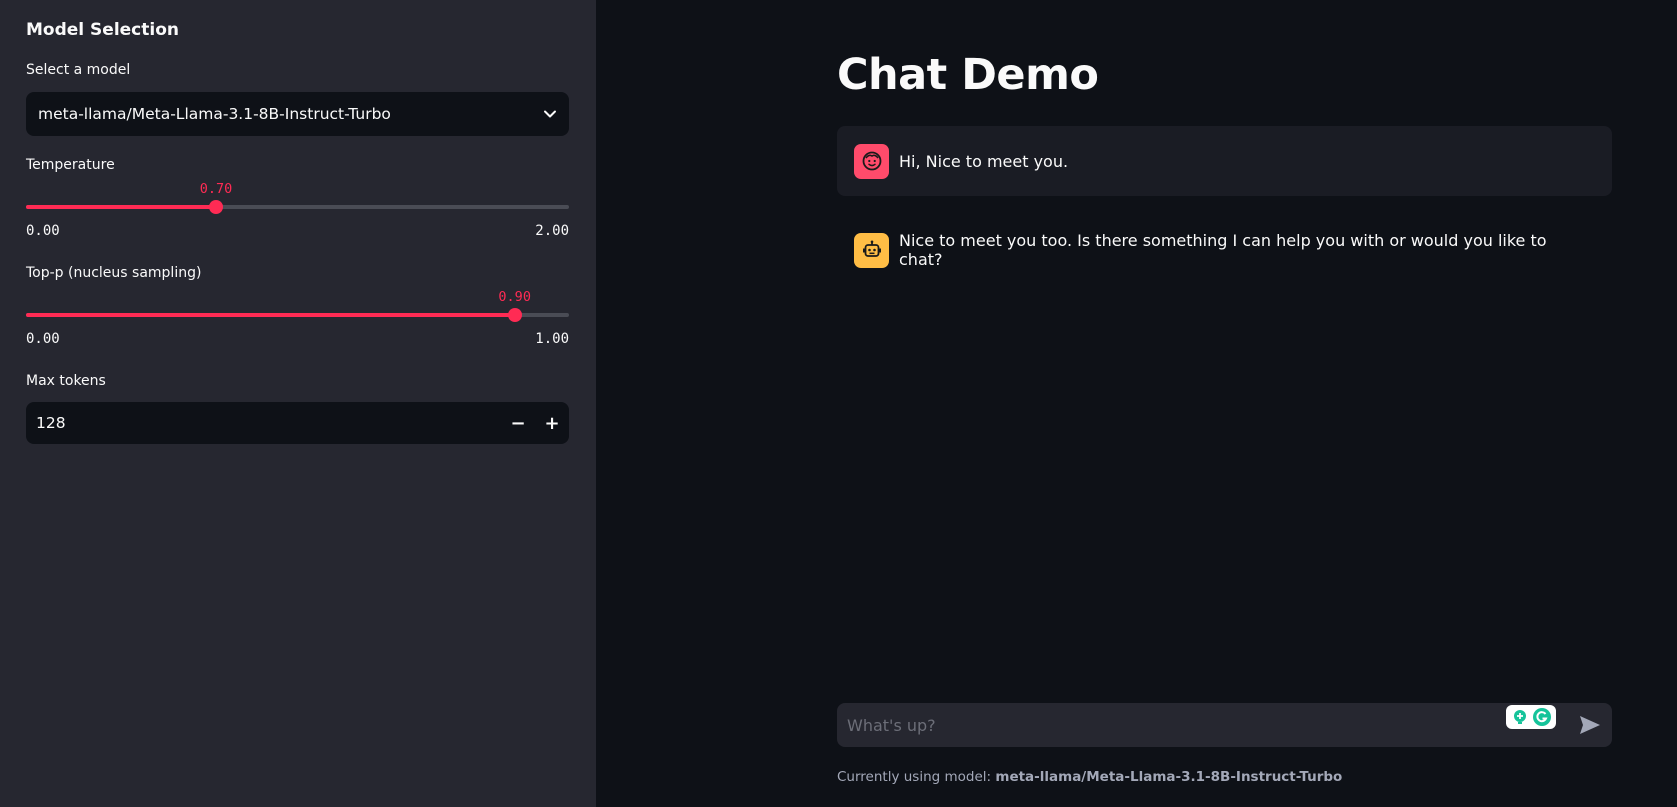 The width and height of the screenshot is (1677, 807). I want to click on model-select-label: Select a model, so click(78, 70).